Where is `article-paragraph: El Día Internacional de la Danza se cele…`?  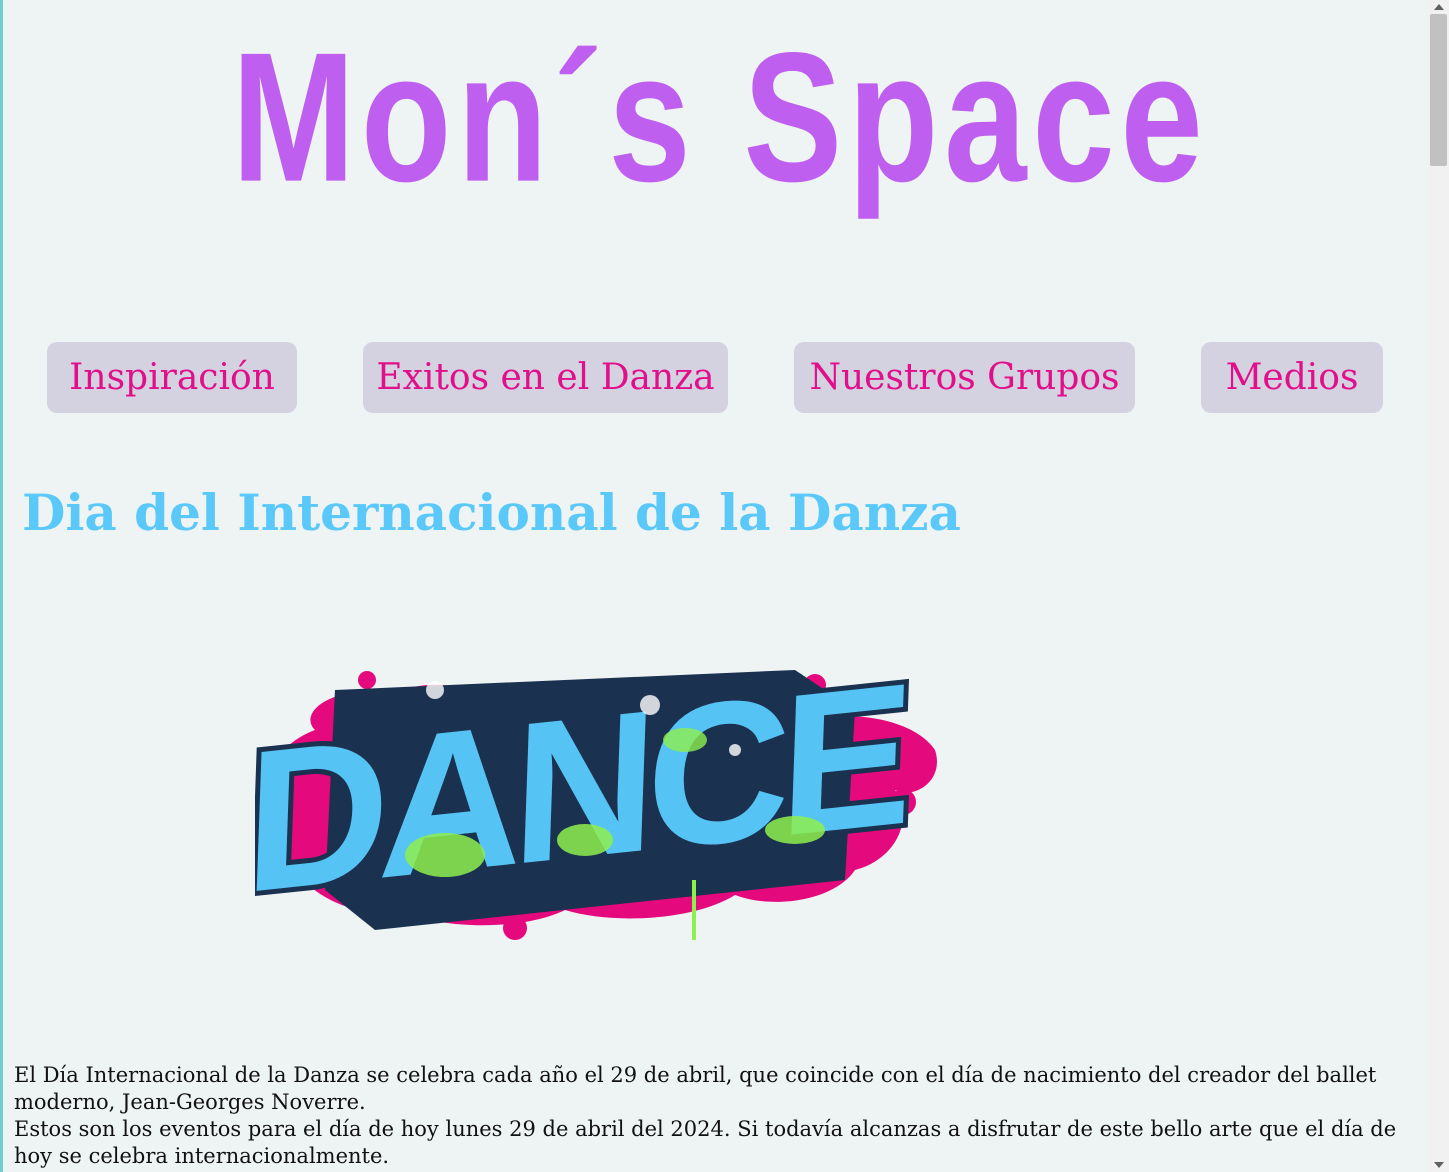
article-paragraph: El Día Internacional de la Danza se cele… is located at coordinates (695, 1088).